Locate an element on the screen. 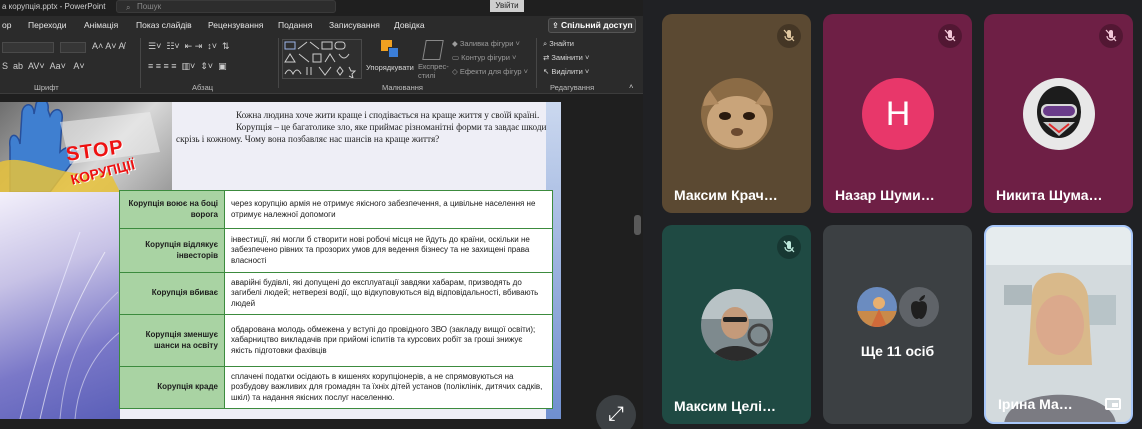 The height and width of the screenshot is (429, 1142). shape-fill-button: ◆ Заливка фігури ˅ is located at coordinates (486, 43).